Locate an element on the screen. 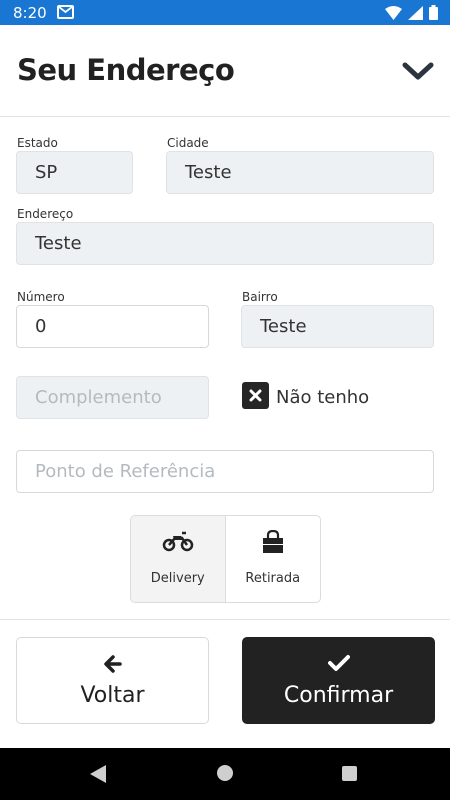  numero-label: Número is located at coordinates (41, 297).